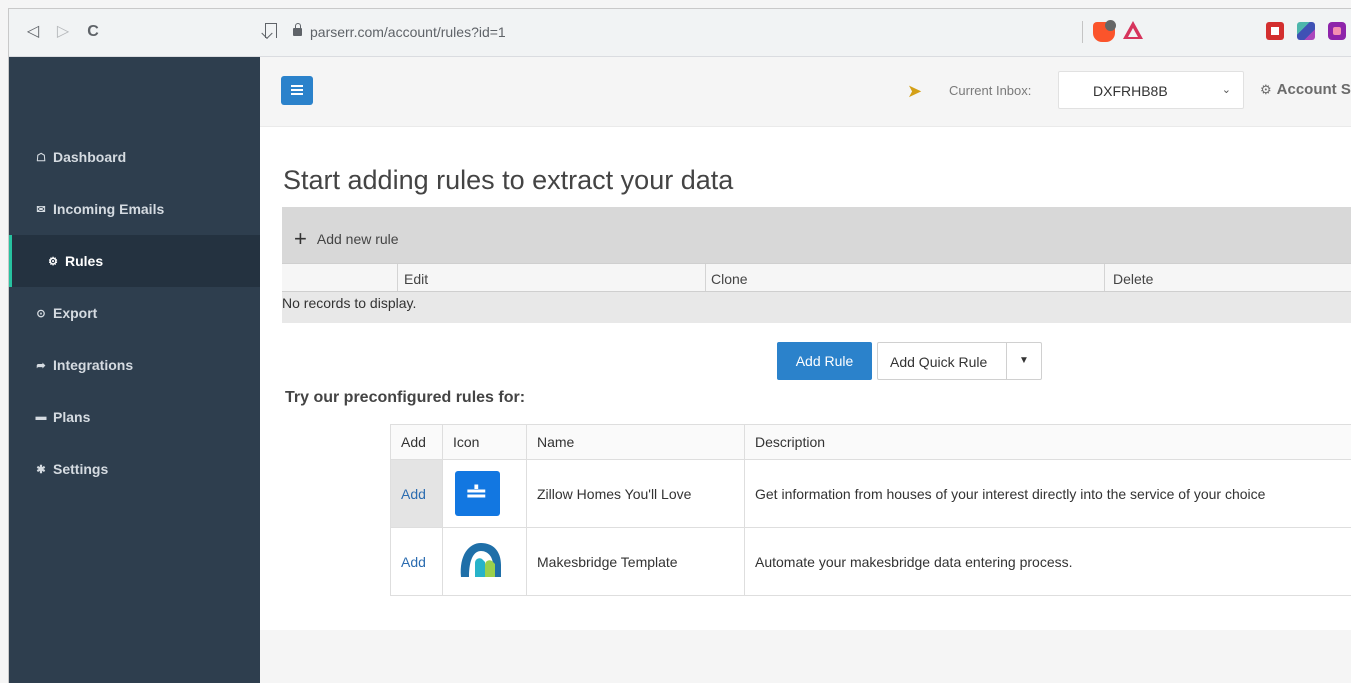  What do you see at coordinates (805, 92) in the screenshot?
I see `top-bar: ➤ Current Inbox: DXFRHB8B ⌄ ⚙ Account S` at bounding box center [805, 92].